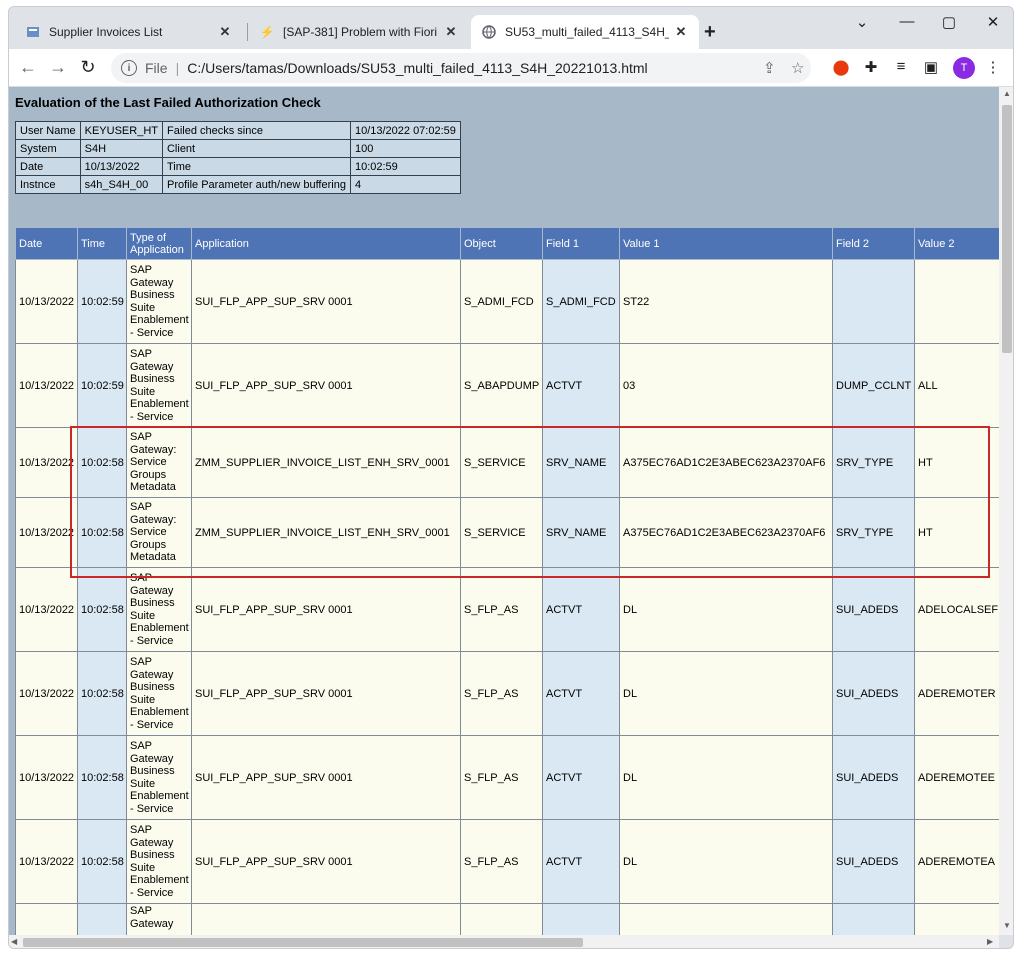 The height and width of the screenshot is (955, 1024). I want to click on cell-object: S_ABAPDUMP, so click(501, 385).